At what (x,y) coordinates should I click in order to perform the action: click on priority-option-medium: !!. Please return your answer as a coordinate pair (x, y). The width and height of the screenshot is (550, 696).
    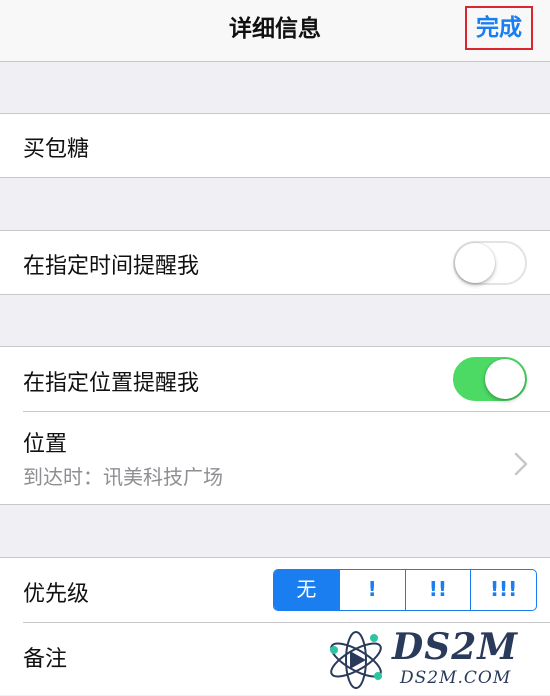
    Looking at the image, I should click on (437, 590).